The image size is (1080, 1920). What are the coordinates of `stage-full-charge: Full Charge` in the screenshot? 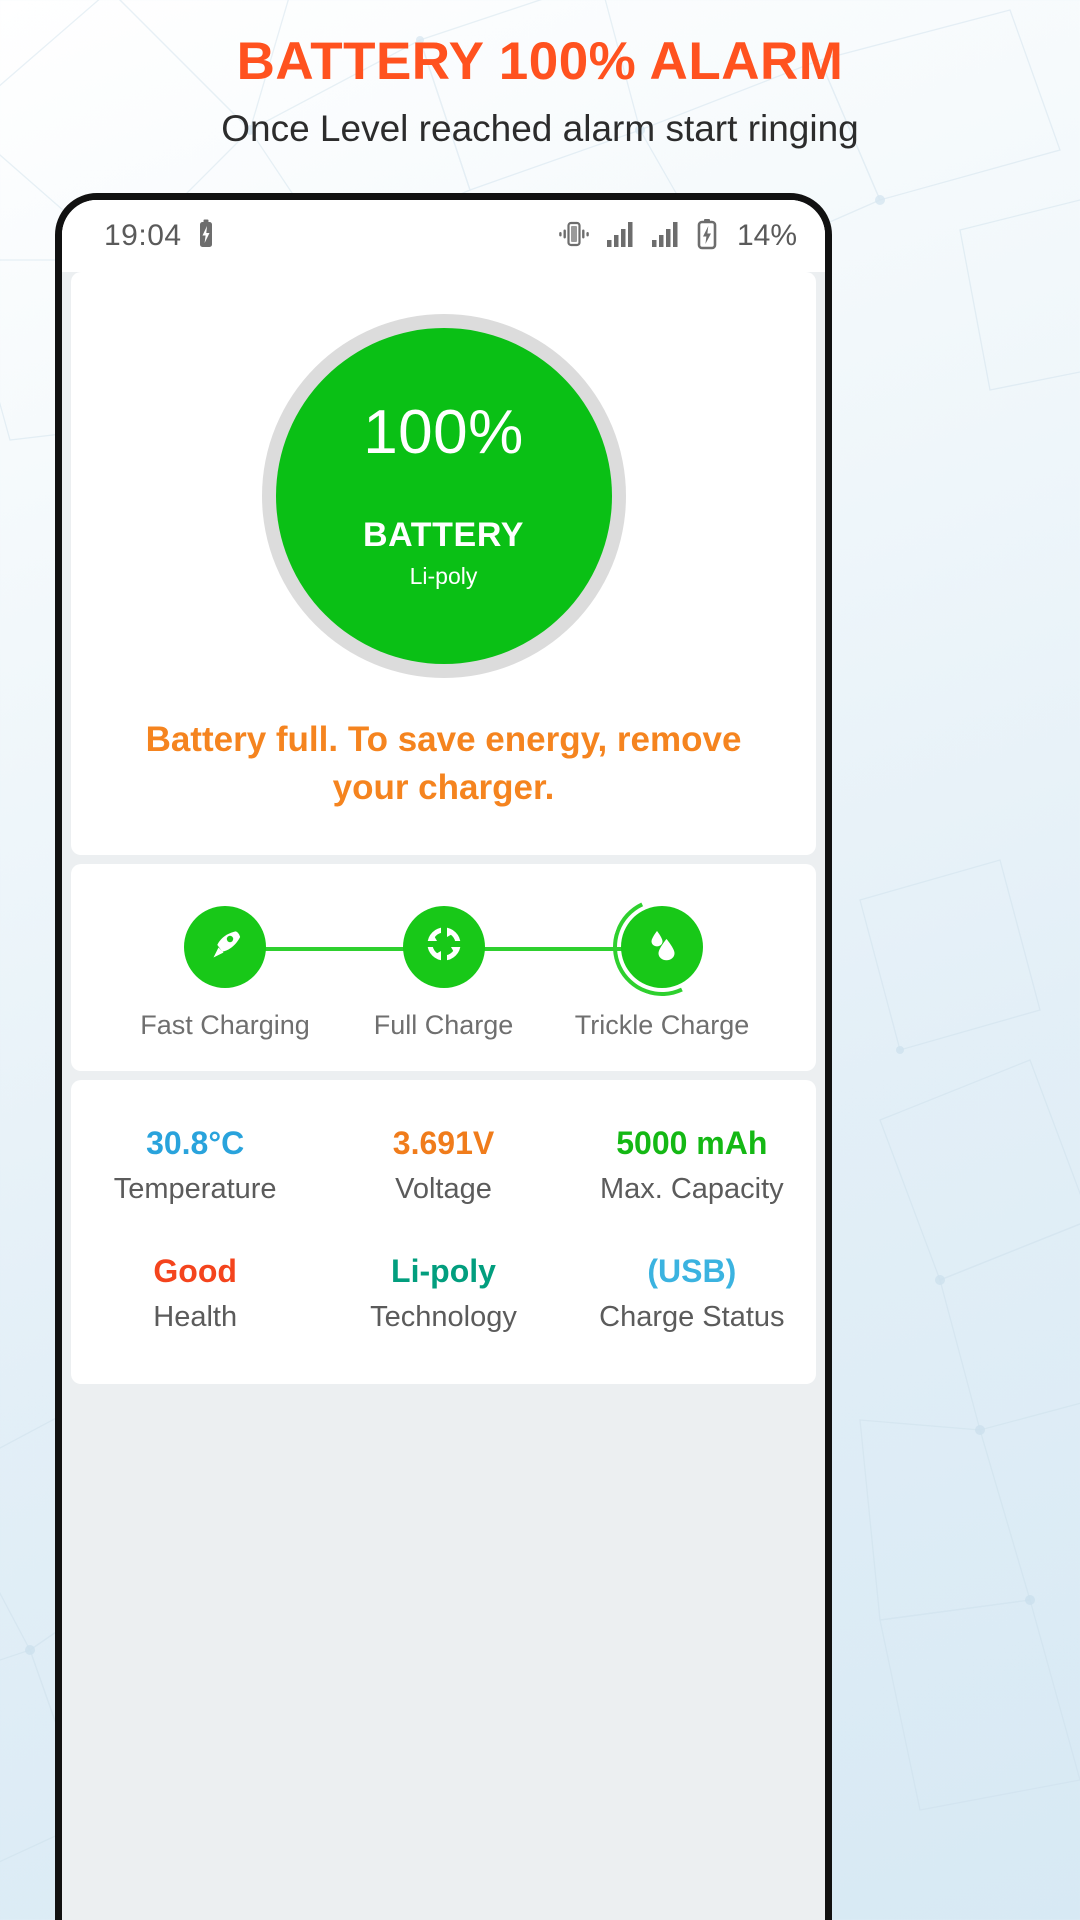 It's located at (444, 973).